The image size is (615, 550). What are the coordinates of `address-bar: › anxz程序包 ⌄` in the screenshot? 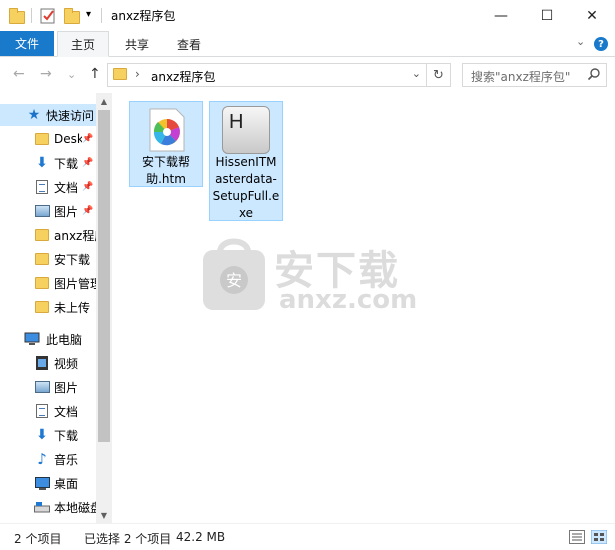 It's located at (267, 75).